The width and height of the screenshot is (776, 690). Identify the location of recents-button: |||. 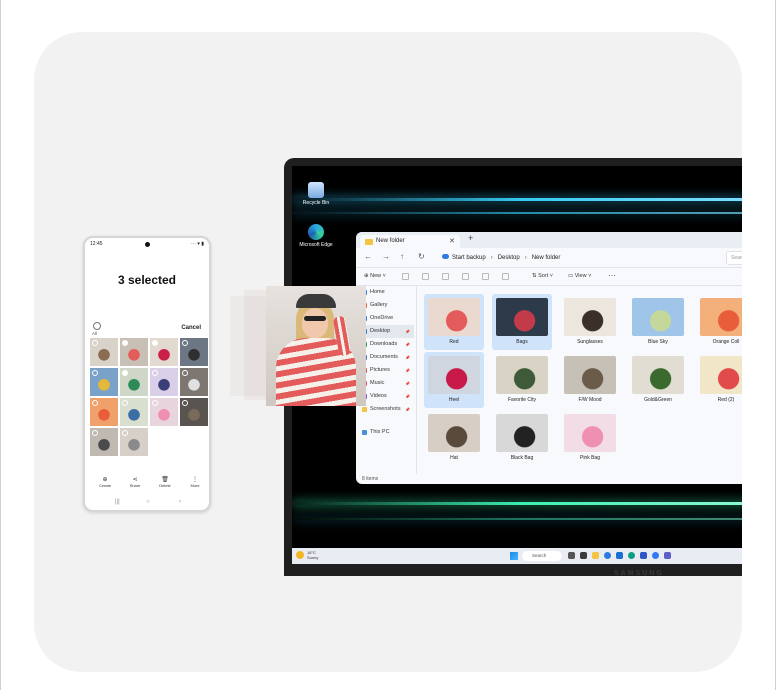
(117, 502).